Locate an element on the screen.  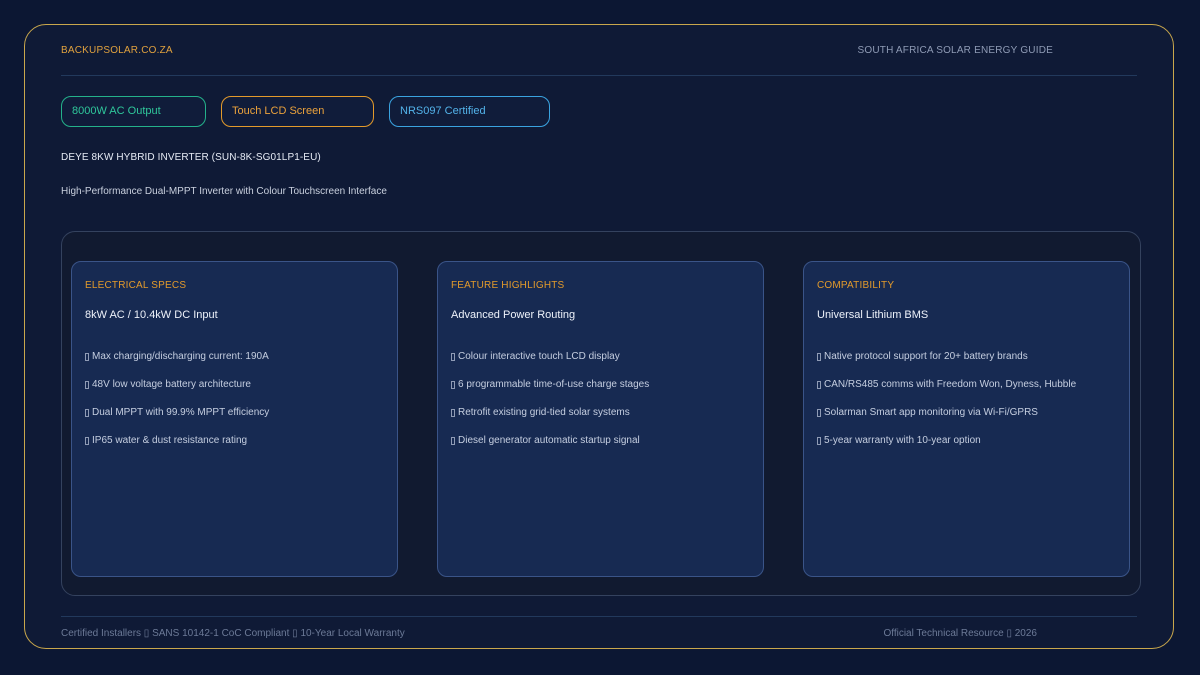
guide-title: SOUTH AFRICA SOLAR ENERGY GUIDE is located at coordinates (955, 50).